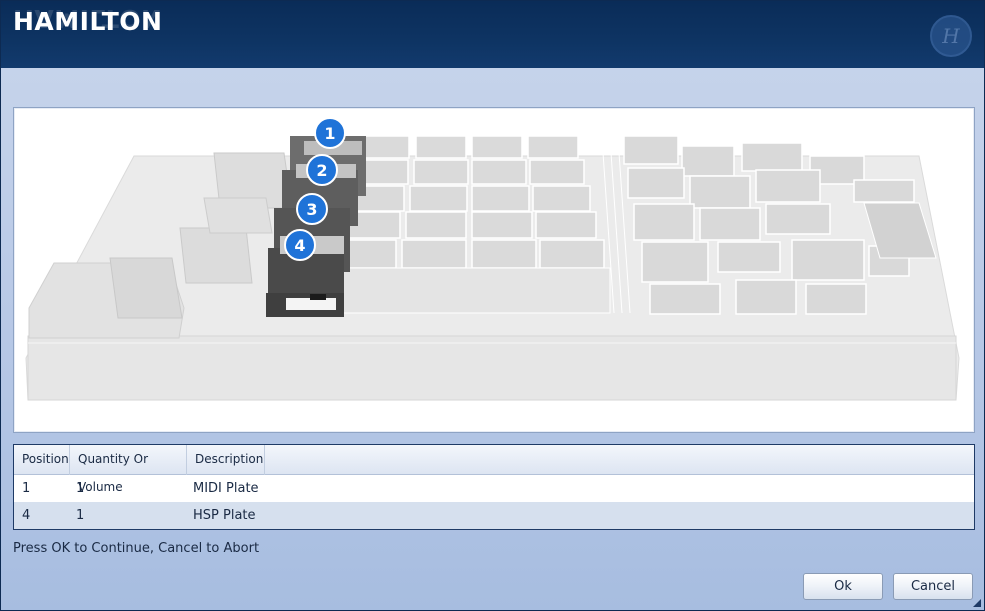 Image resolution: width=985 pixels, height=611 pixels. I want to click on table-row: 1 1 MIDI Plate, so click(494, 488).